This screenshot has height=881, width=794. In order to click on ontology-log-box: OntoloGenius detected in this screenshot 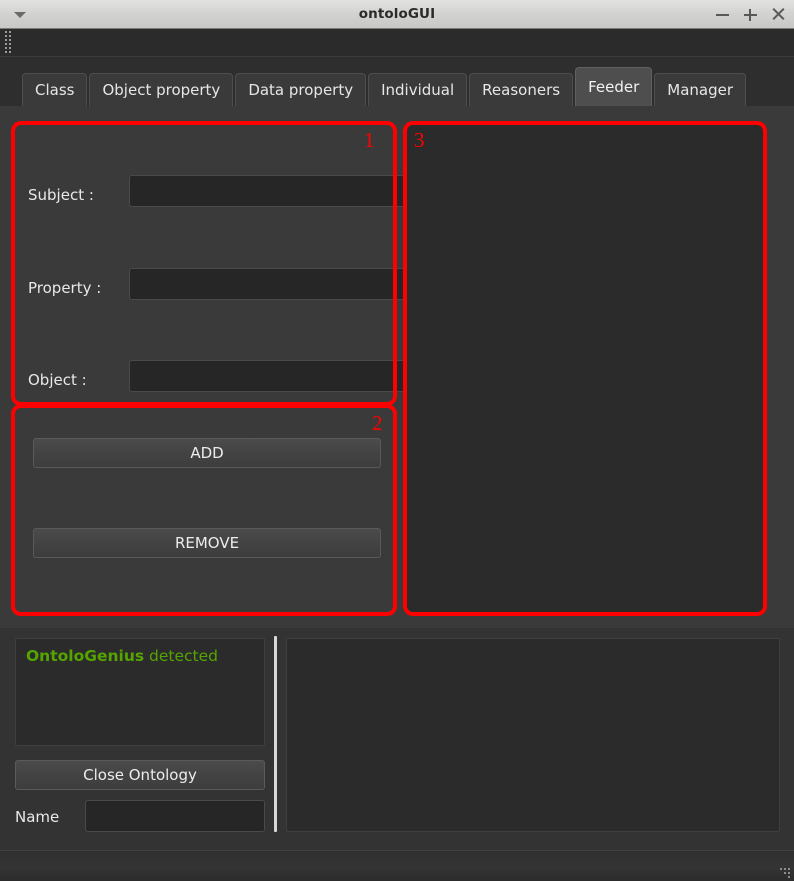, I will do `click(140, 692)`.